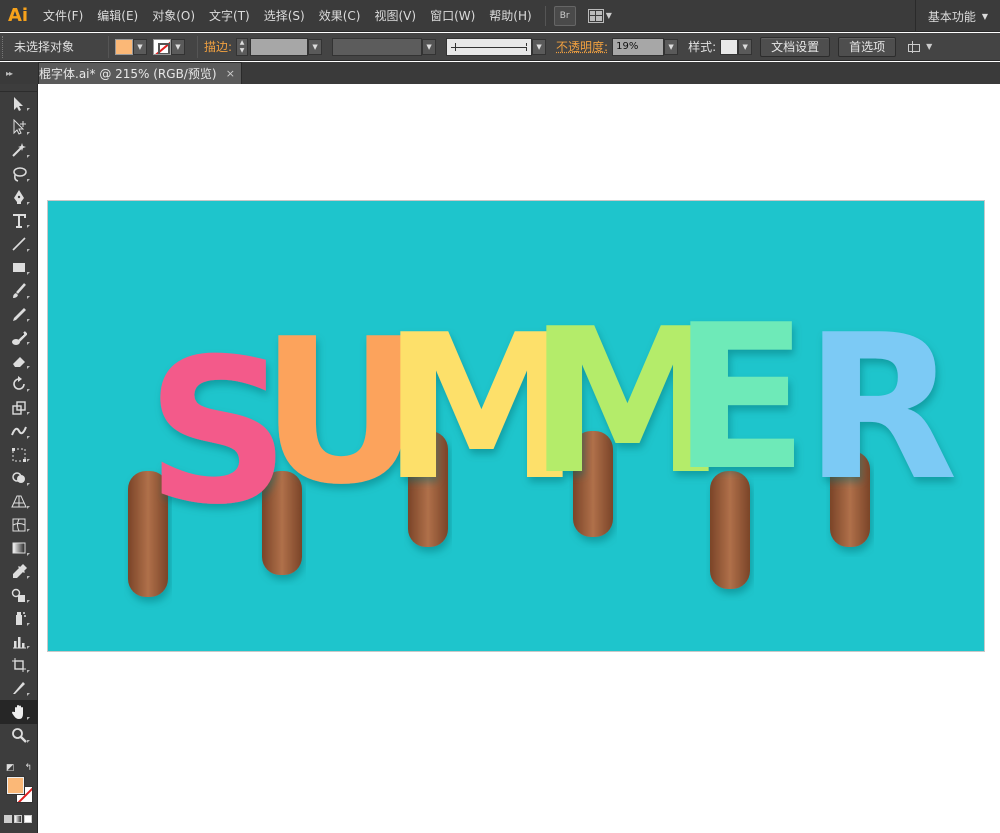 This screenshot has height=833, width=1000. What do you see at coordinates (19, 73) in the screenshot?
I see `collapse-panels-icon: ▸▸` at bounding box center [19, 73].